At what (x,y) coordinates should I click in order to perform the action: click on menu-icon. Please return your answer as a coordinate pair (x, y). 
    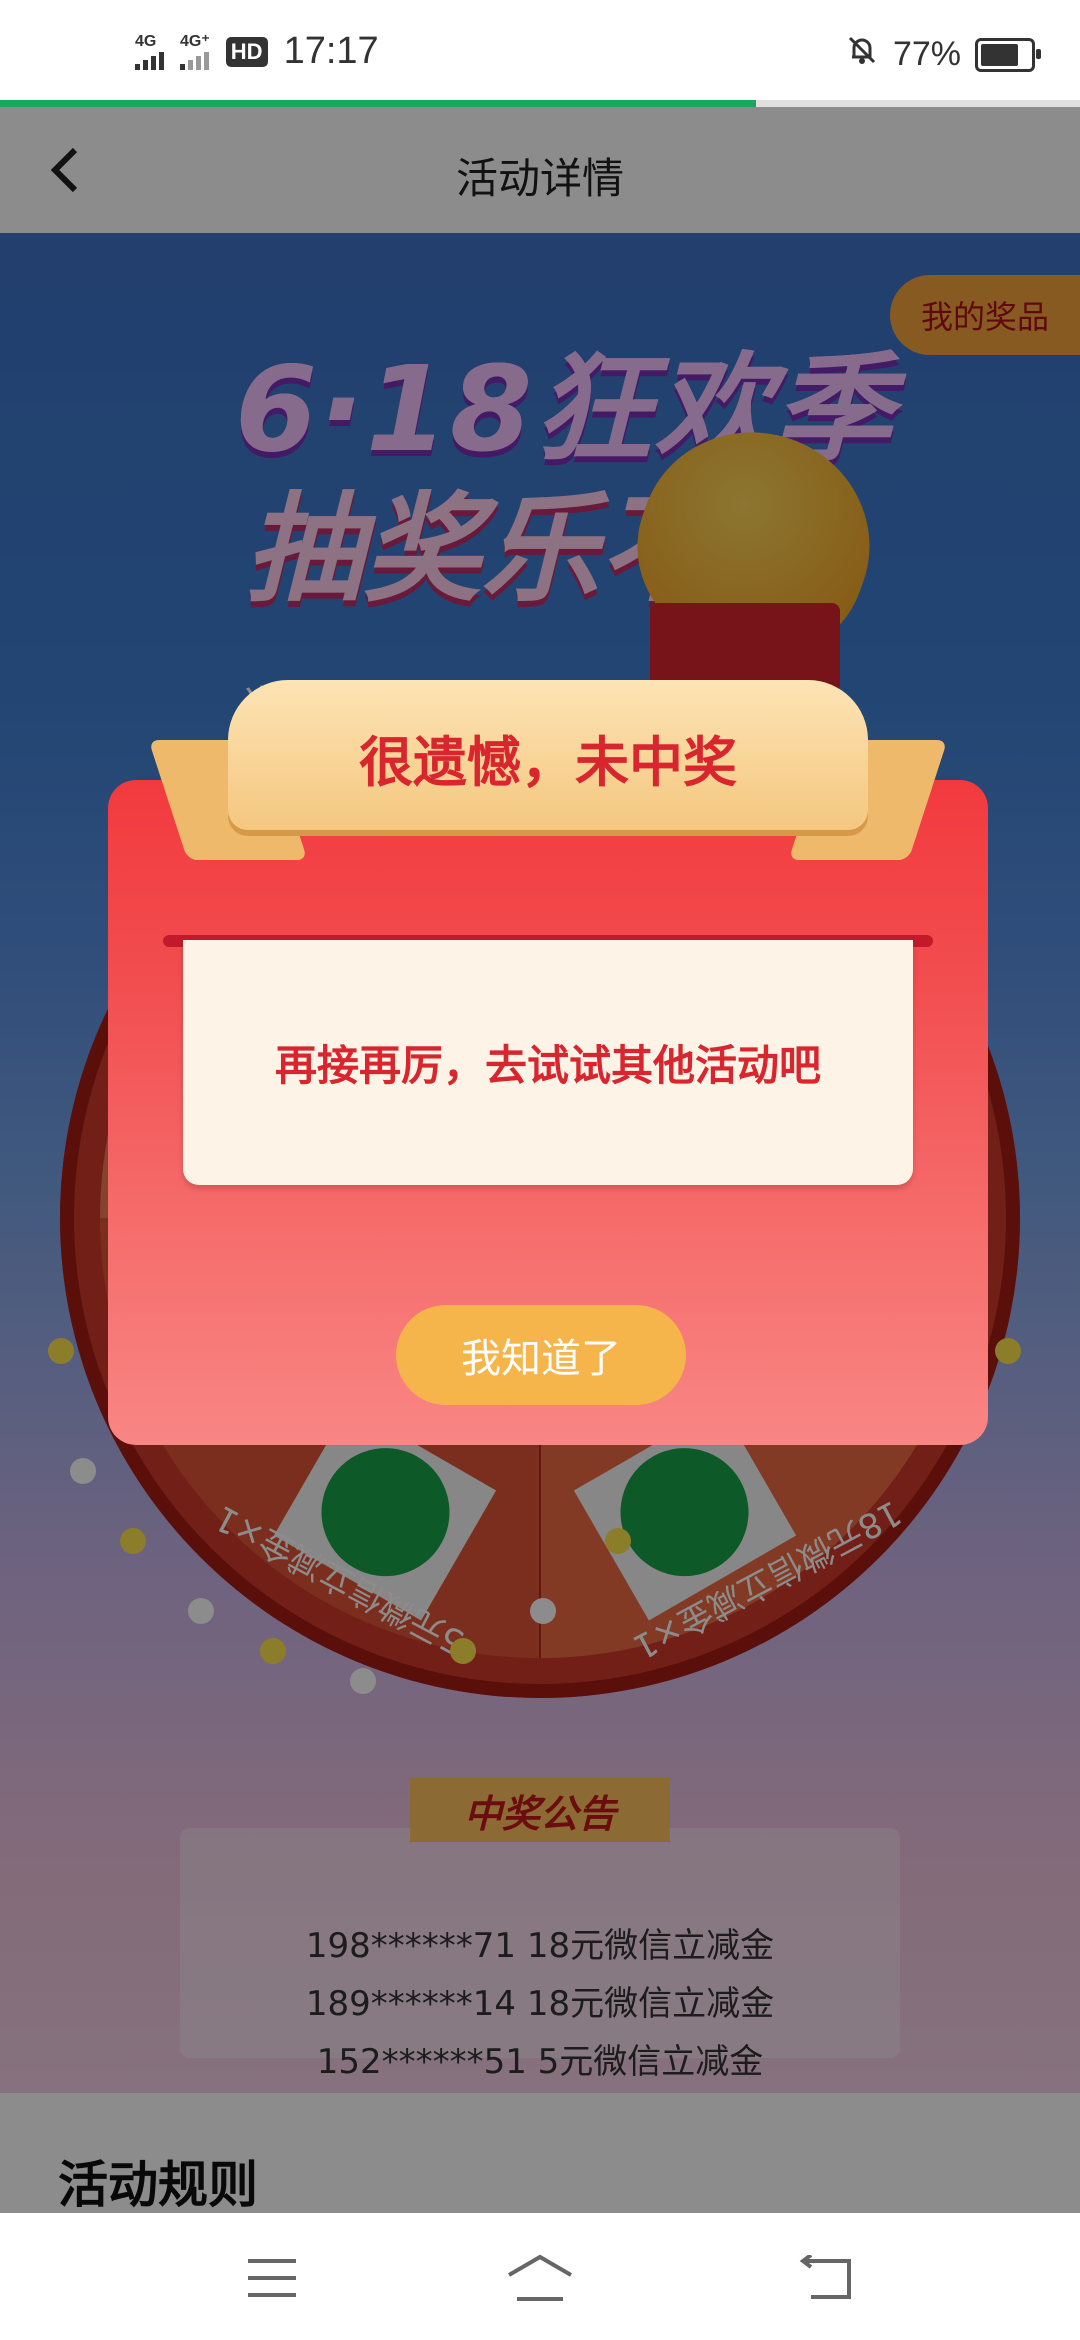
    Looking at the image, I should click on (272, 2278).